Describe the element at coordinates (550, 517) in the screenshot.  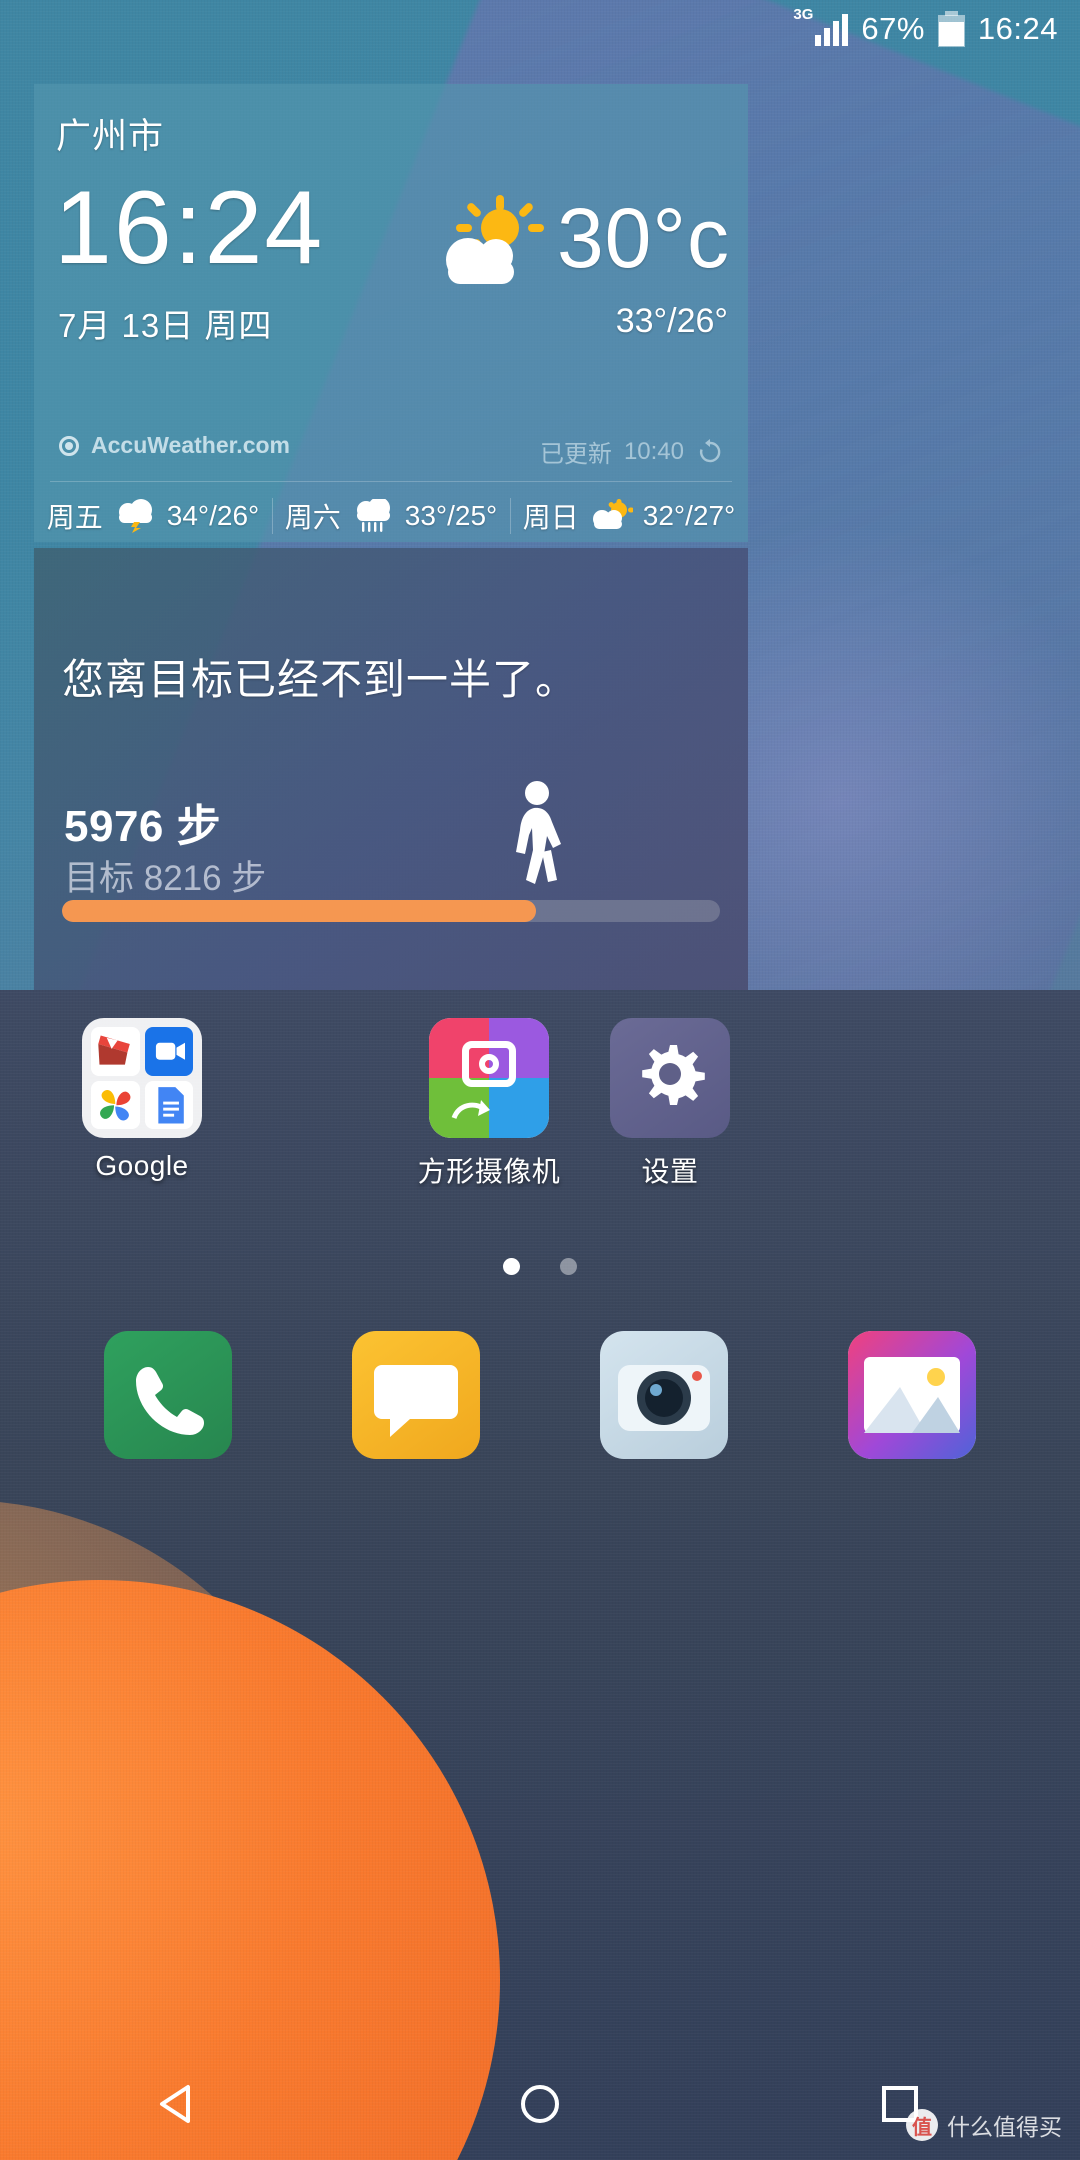
I see `forecast-day-label: 周日` at that location.